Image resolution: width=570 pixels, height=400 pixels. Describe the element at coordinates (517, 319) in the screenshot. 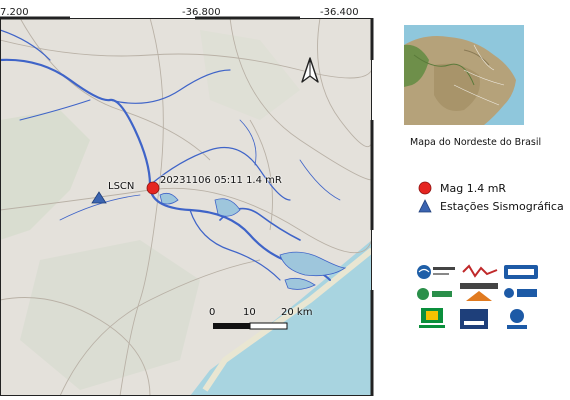

I see `cprm-logo` at that location.